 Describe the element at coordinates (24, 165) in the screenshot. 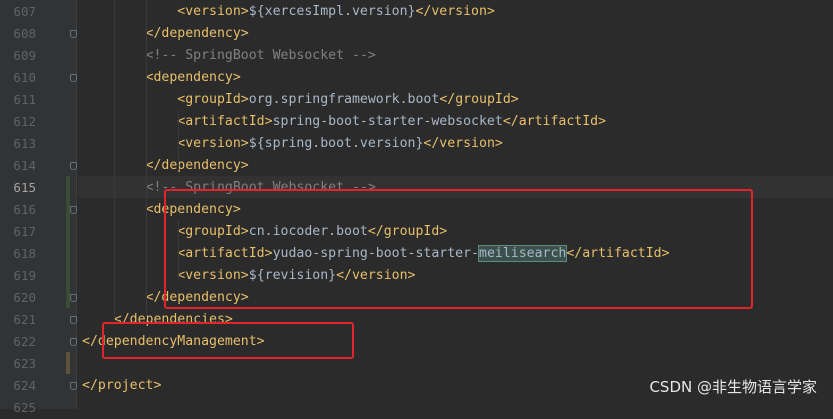

I see `line-number: 614` at that location.